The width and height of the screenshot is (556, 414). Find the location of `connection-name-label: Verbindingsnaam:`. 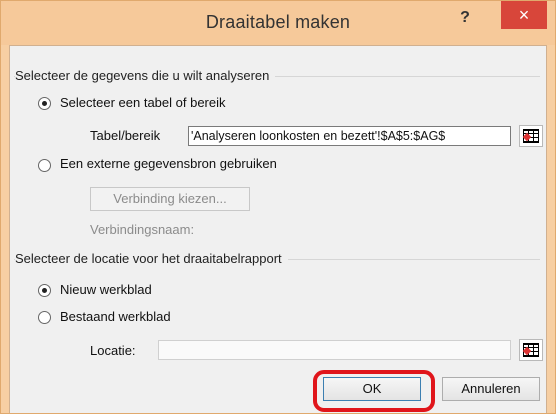

connection-name-label: Verbindingsnaam: is located at coordinates (142, 229).